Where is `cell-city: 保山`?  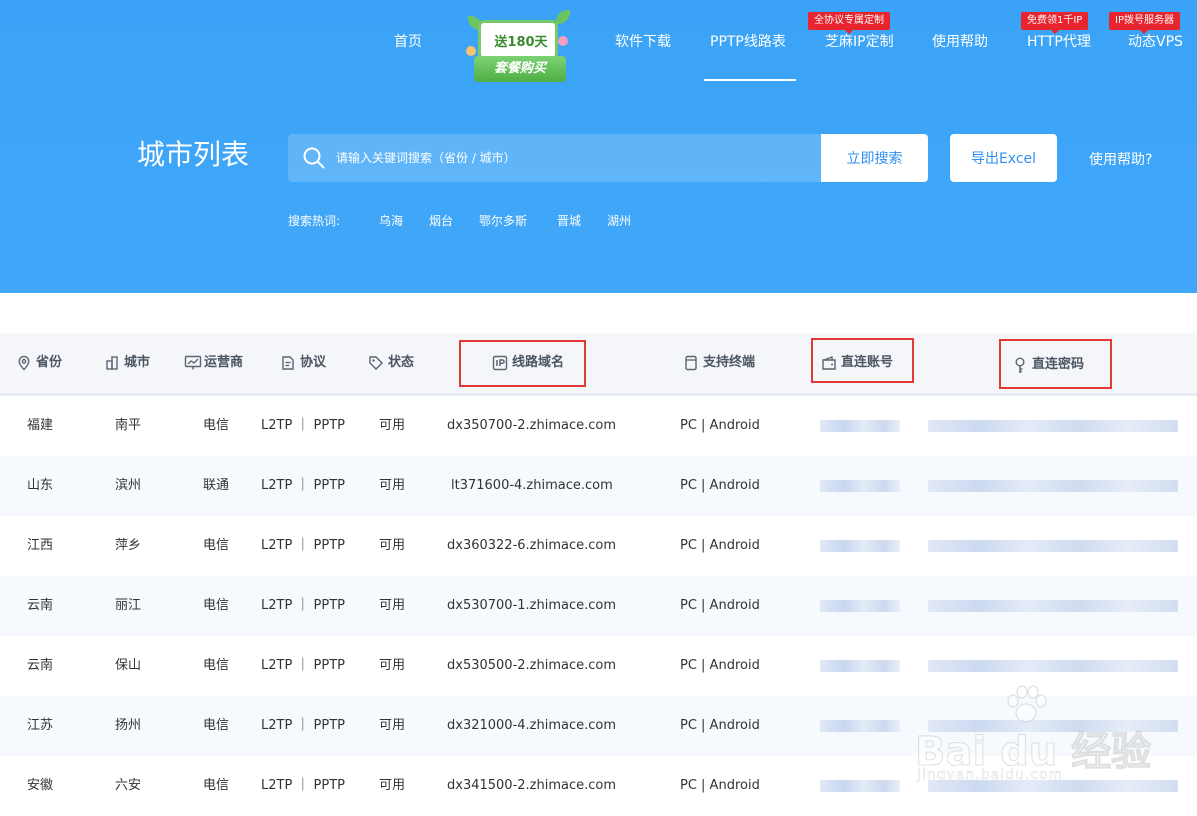 cell-city: 保山 is located at coordinates (128, 665).